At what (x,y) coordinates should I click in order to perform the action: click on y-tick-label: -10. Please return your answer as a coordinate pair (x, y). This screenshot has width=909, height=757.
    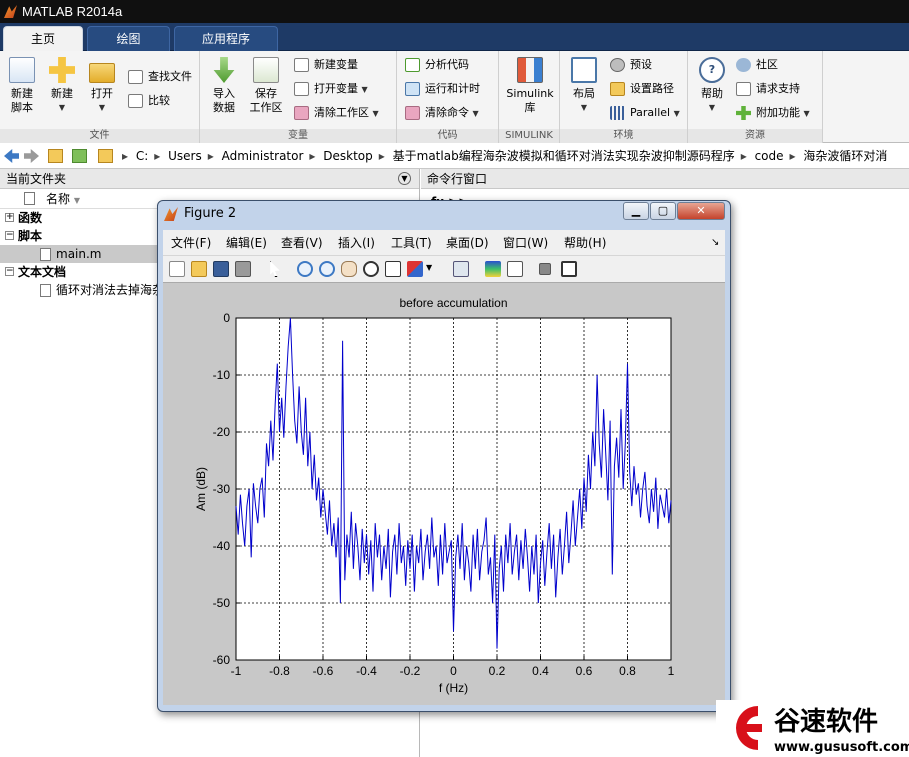
    Looking at the image, I should click on (222, 375).